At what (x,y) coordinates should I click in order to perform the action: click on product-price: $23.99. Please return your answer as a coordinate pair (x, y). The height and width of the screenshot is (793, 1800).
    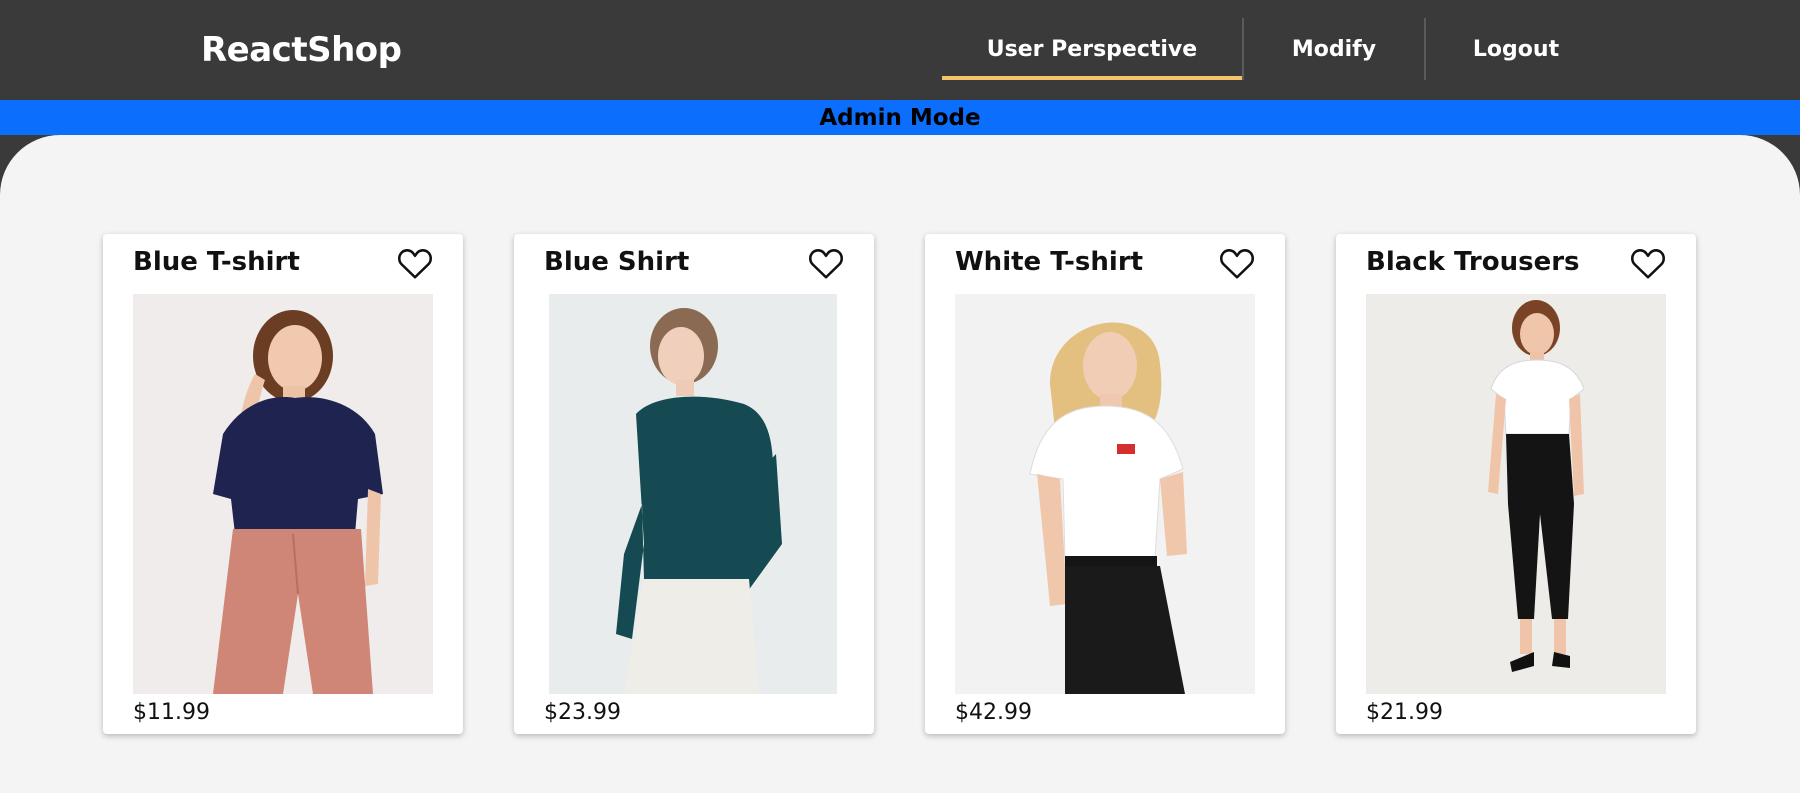
    Looking at the image, I should click on (582, 712).